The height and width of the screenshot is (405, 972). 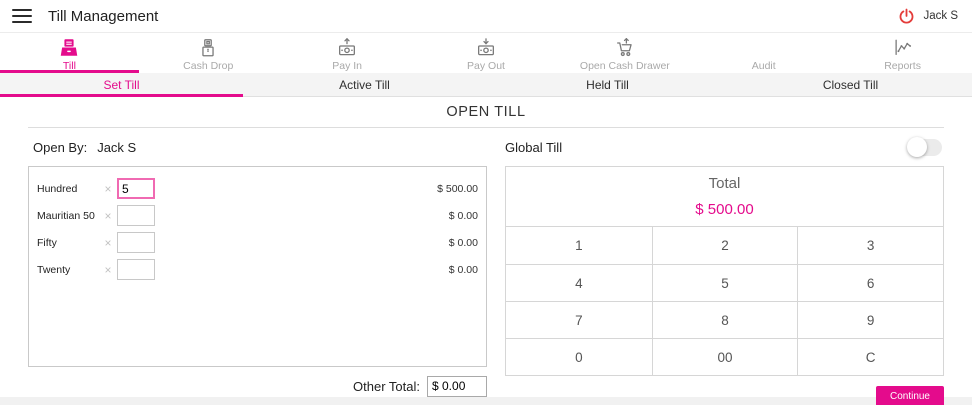 I want to click on key-4: 4, so click(x=579, y=282).